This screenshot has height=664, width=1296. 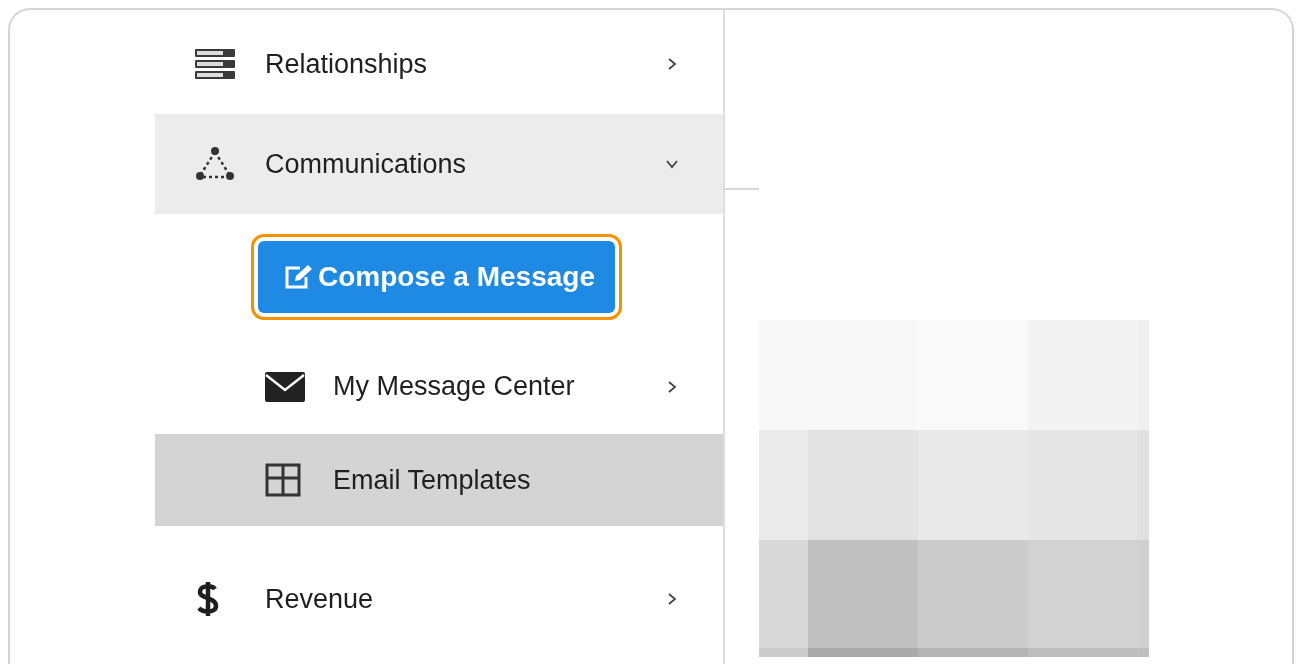 What do you see at coordinates (366, 164) in the screenshot?
I see `section-label: Communications` at bounding box center [366, 164].